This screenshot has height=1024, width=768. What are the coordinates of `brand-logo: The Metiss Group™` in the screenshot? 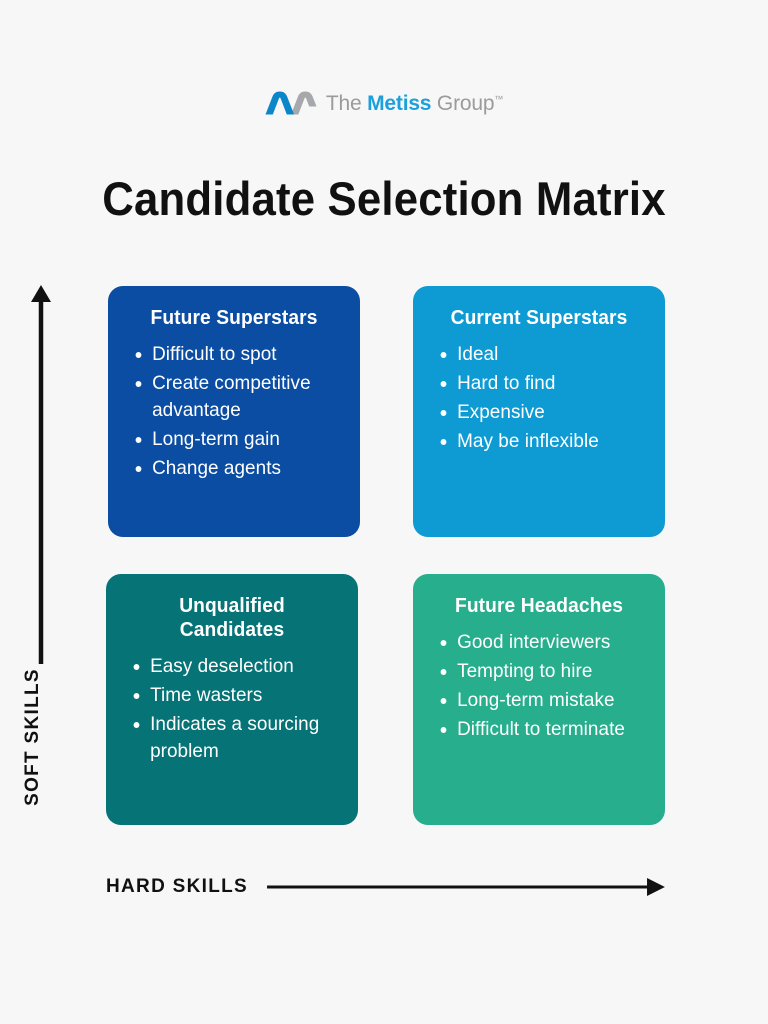 It's located at (384, 103).